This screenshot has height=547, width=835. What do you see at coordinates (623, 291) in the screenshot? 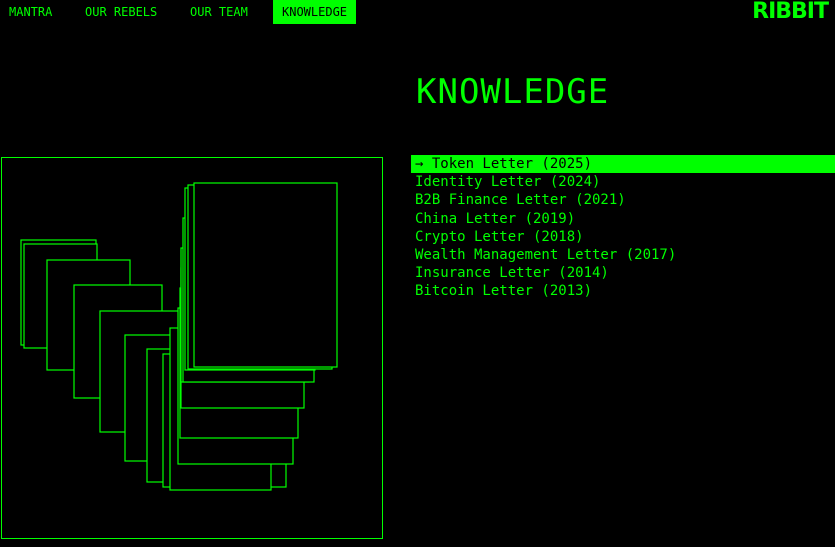
I see `letter-item-bitcoin: Bitcoin Letter (2013)` at bounding box center [623, 291].